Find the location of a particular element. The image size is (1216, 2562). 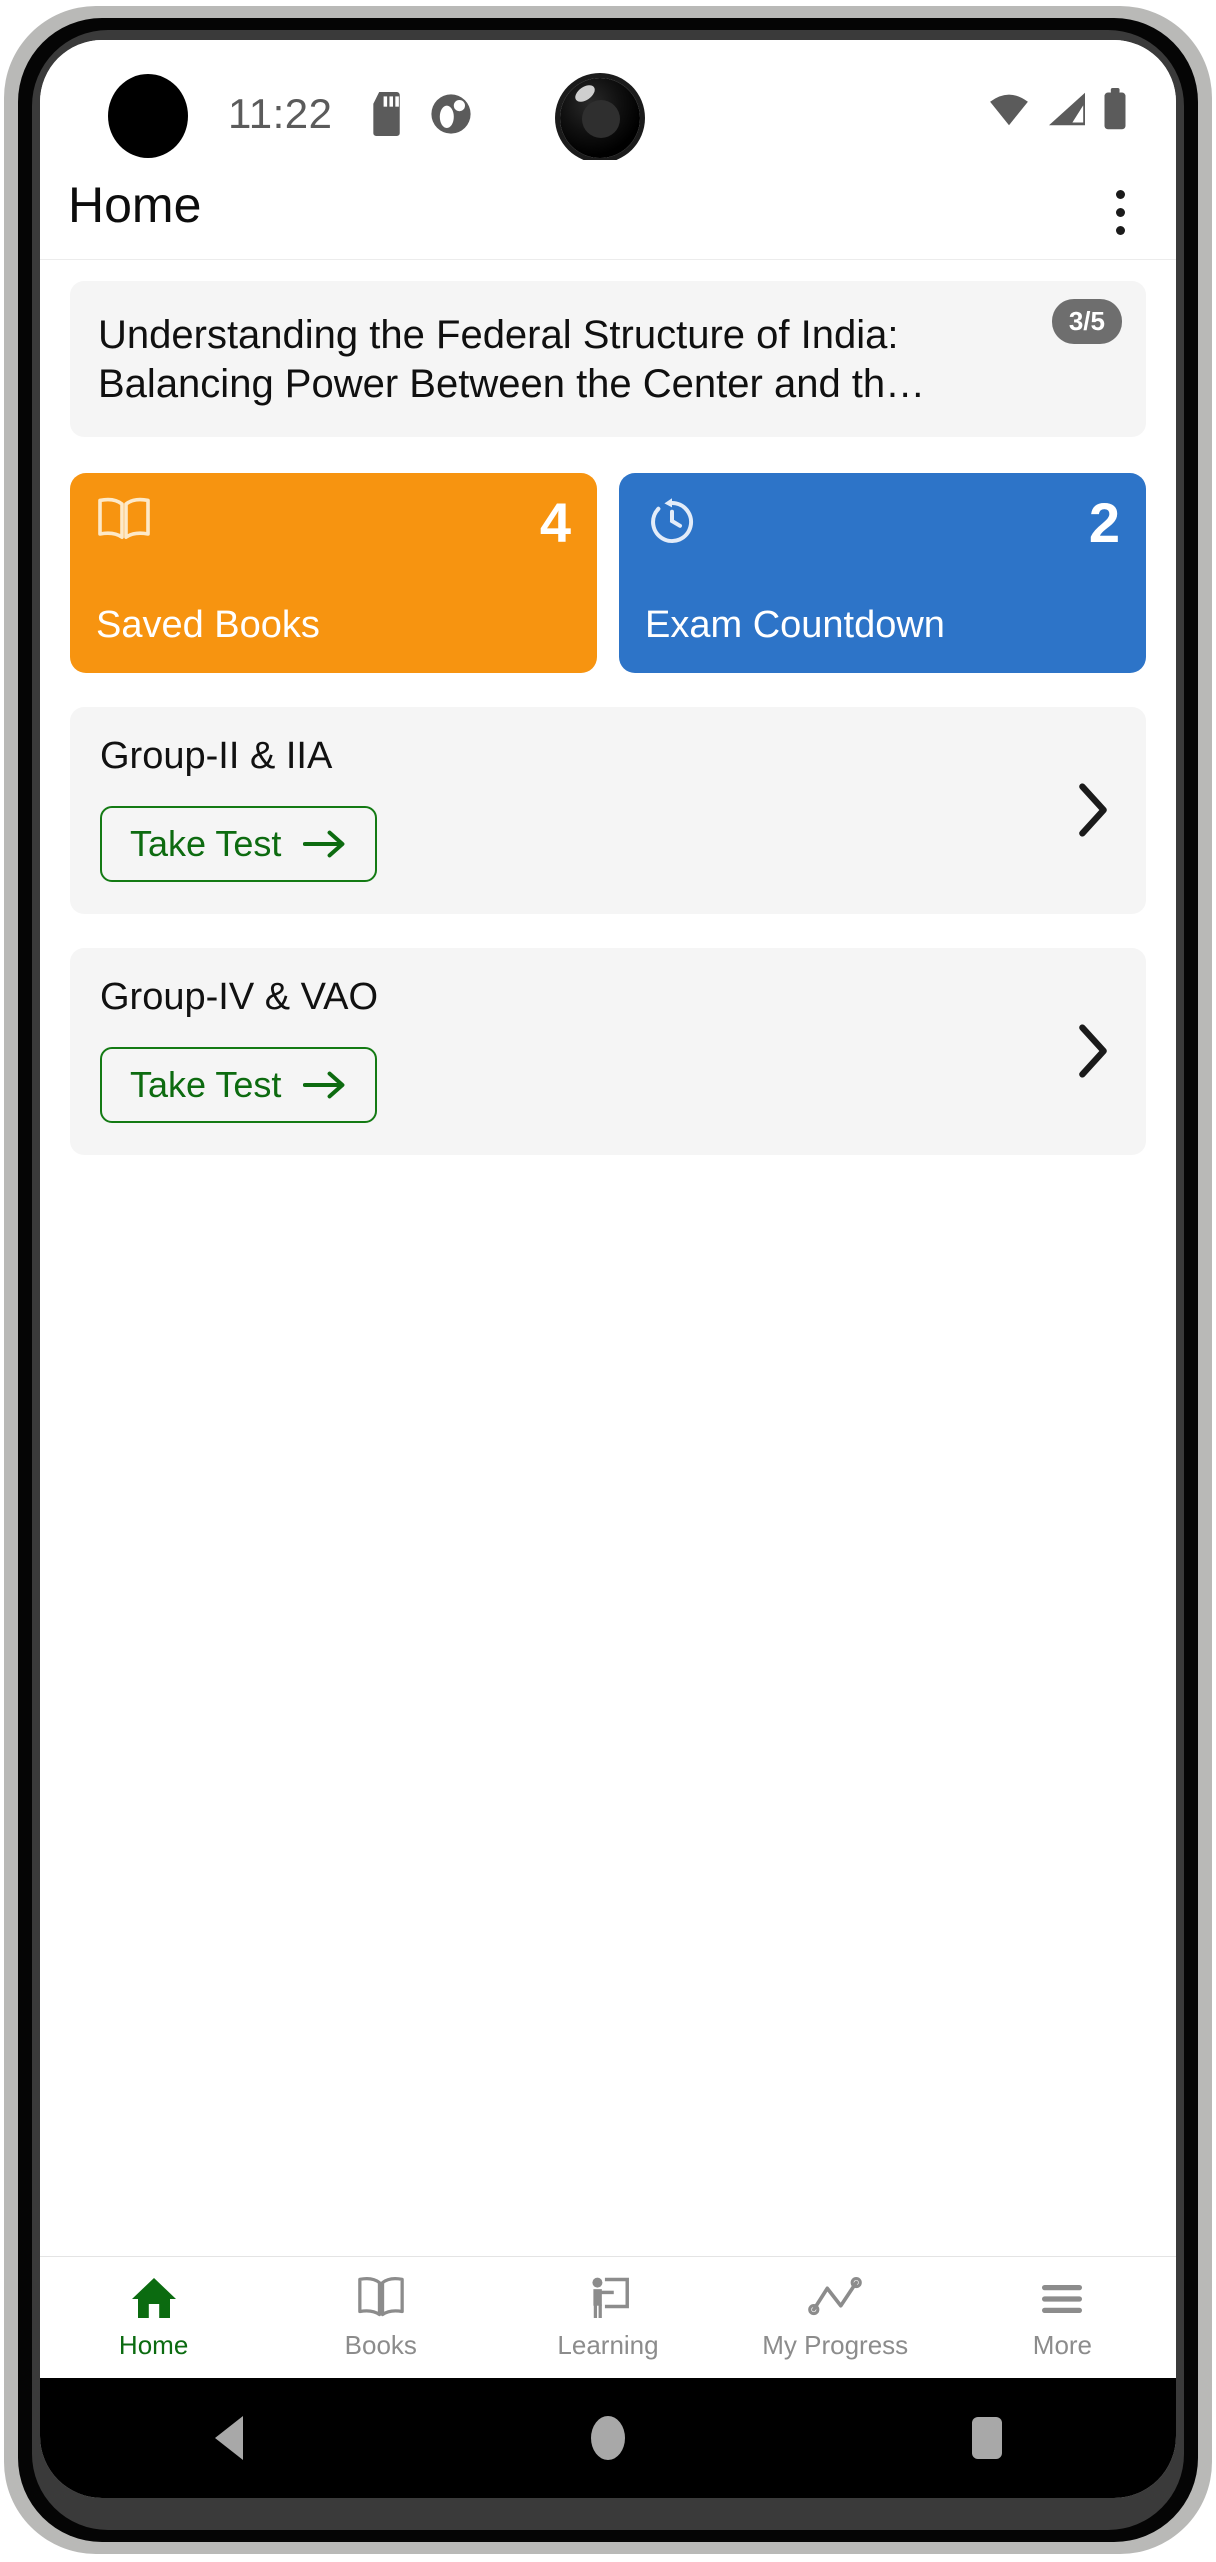

wifi-icon is located at coordinates (1009, 110).